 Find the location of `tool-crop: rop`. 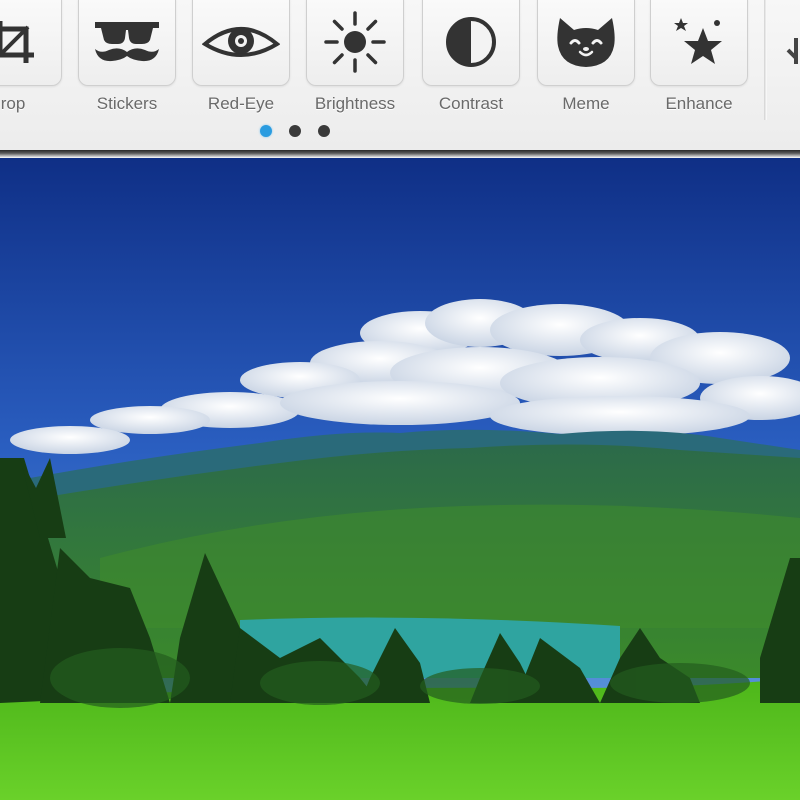

tool-crop: rop is located at coordinates (31, 59).